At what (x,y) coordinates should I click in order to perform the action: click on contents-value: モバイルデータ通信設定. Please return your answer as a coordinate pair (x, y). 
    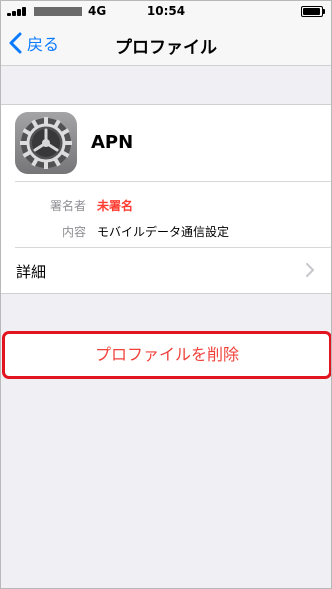
    Looking at the image, I should click on (163, 232).